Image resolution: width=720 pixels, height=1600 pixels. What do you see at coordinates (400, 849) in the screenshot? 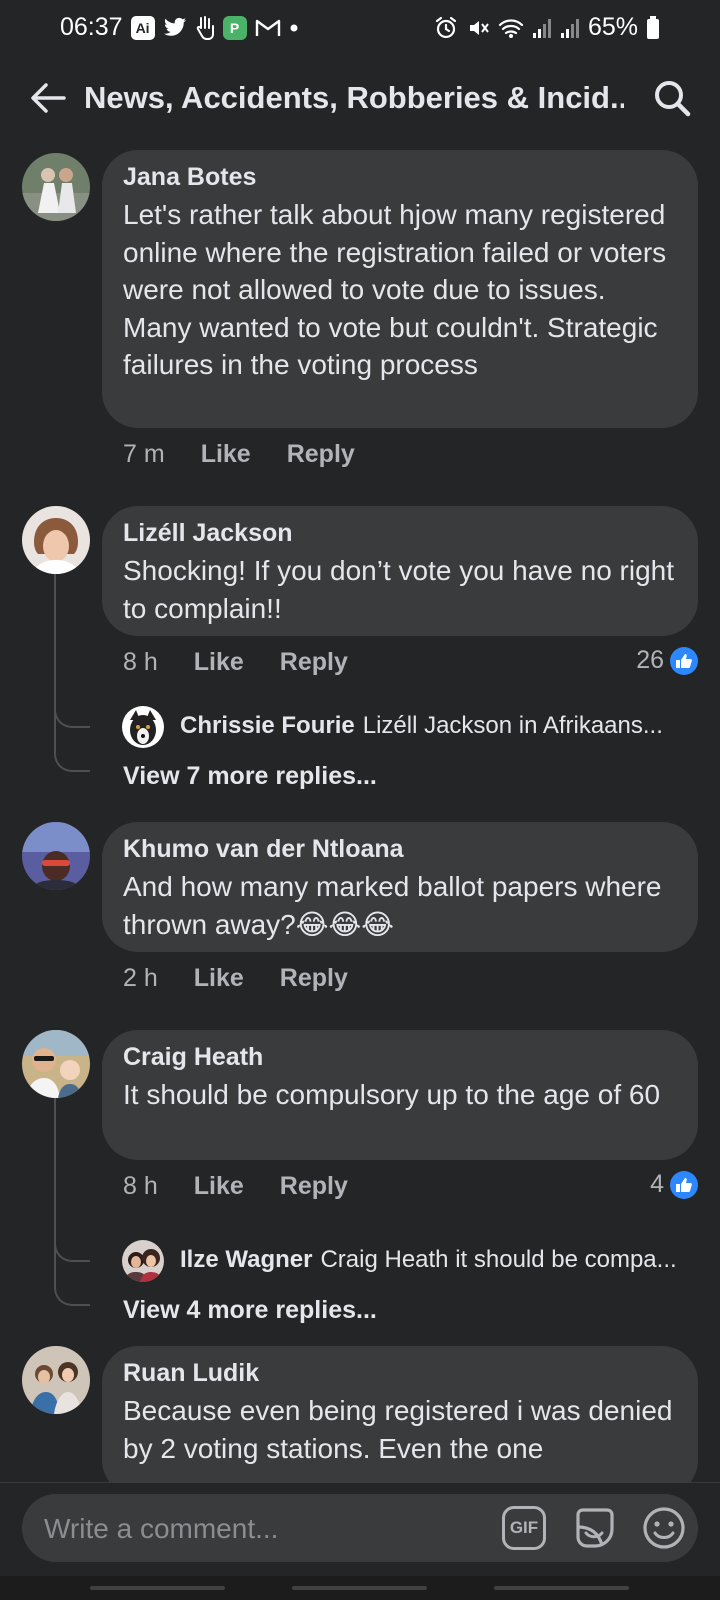
I see `comment-author: Khumo van der Ntloana` at bounding box center [400, 849].